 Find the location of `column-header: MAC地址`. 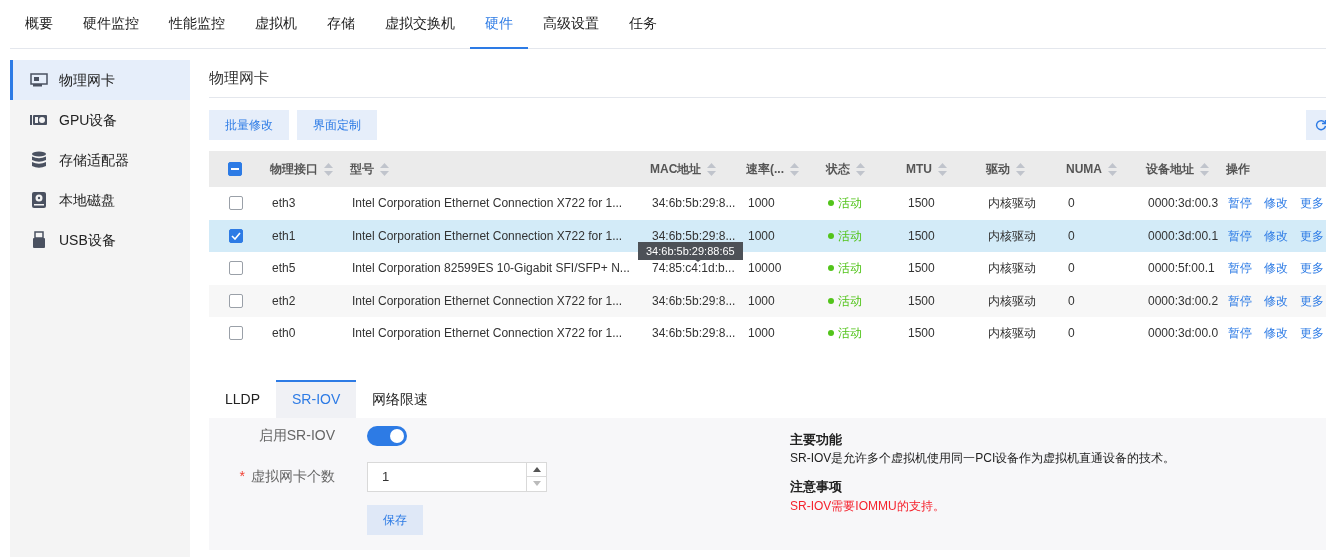

column-header: MAC地址 is located at coordinates (676, 169).